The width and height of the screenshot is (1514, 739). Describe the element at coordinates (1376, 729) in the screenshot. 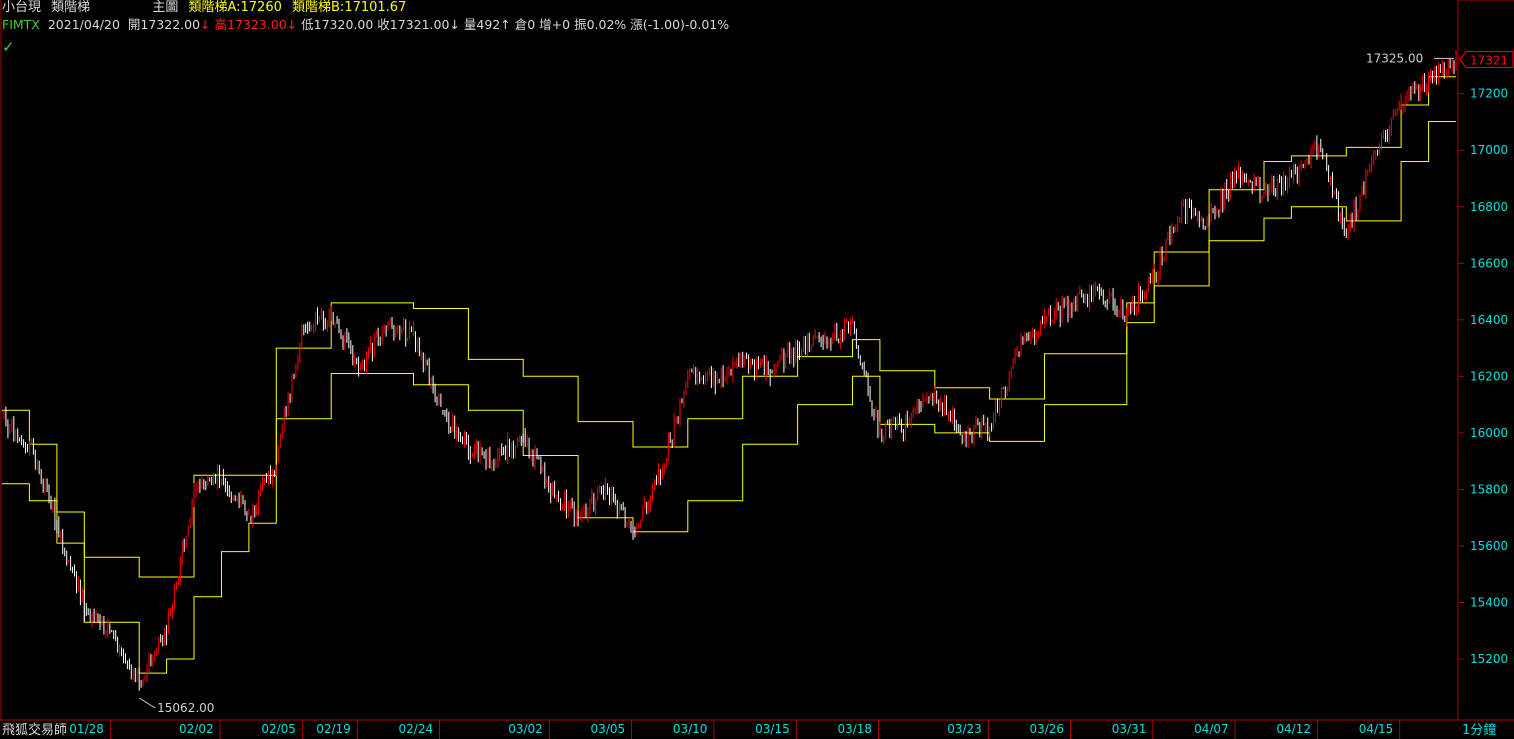

I see `x-tick-label: 04/15` at that location.